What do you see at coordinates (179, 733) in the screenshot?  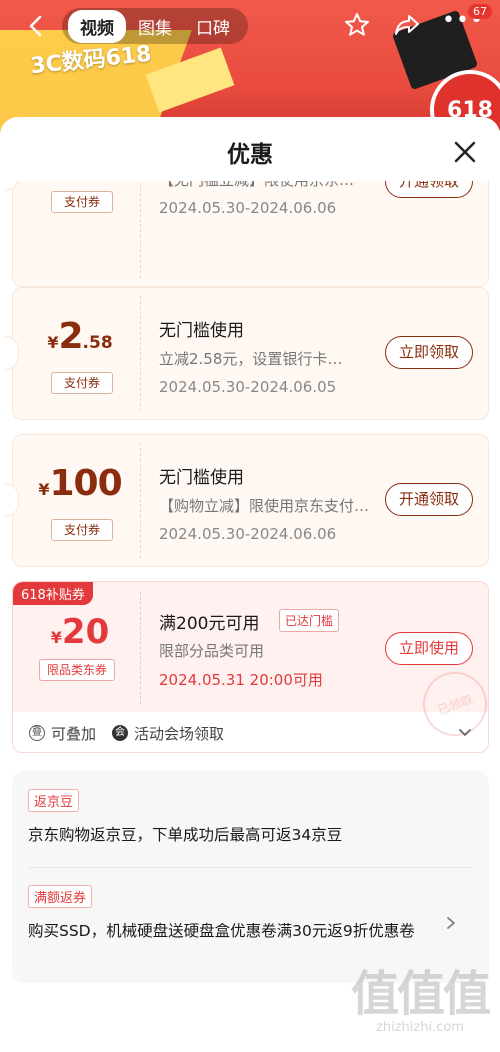 I see `venue-label: 活动会场领取` at bounding box center [179, 733].